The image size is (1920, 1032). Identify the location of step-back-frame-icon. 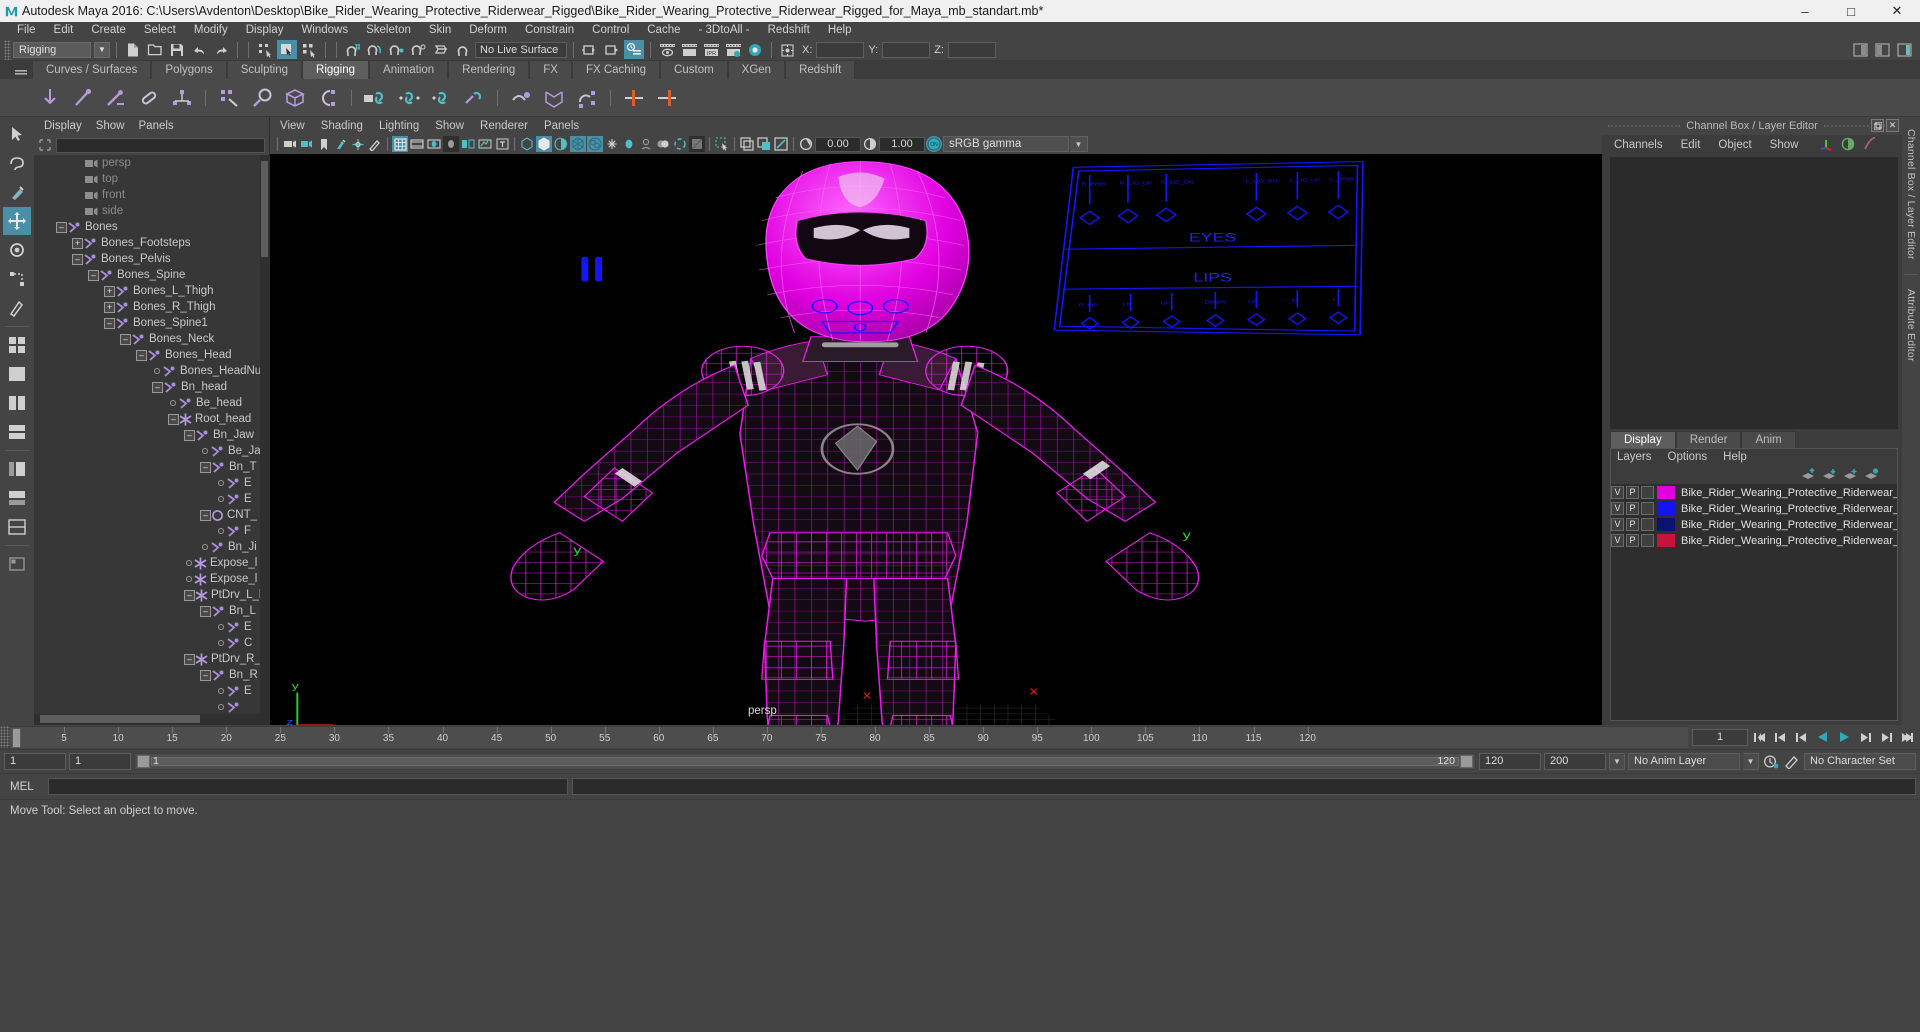
(1802, 737).